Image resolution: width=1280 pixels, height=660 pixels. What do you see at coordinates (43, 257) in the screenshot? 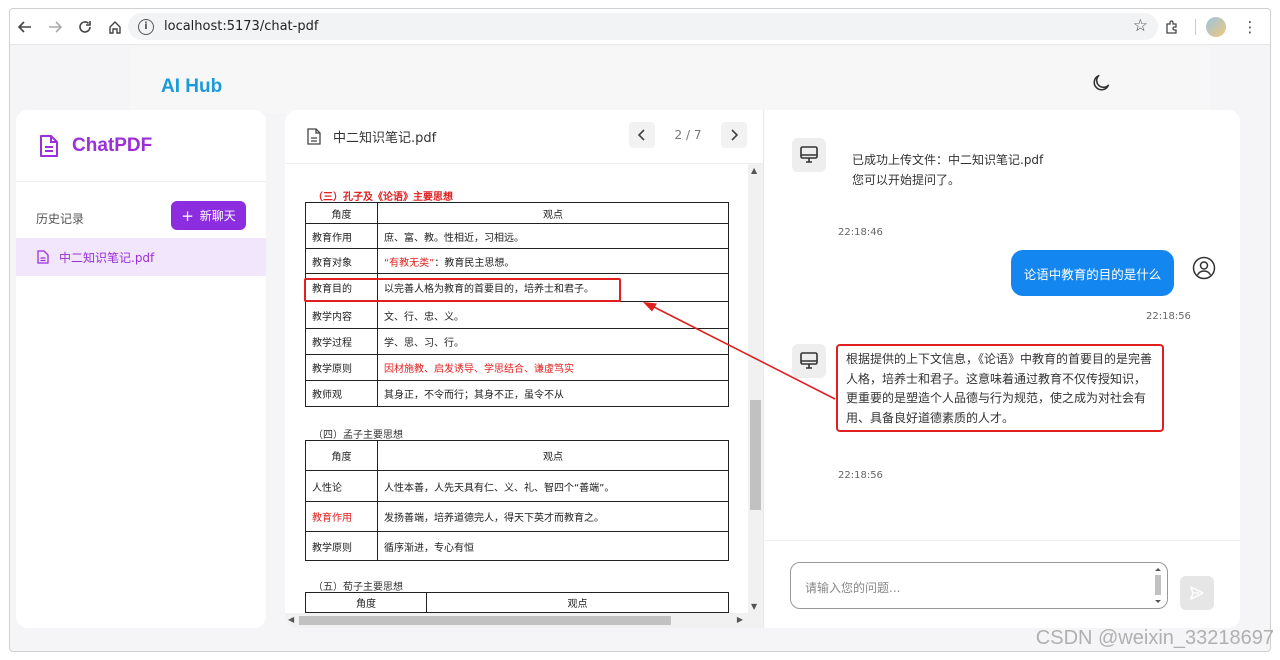
I see `file-icon` at bounding box center [43, 257].